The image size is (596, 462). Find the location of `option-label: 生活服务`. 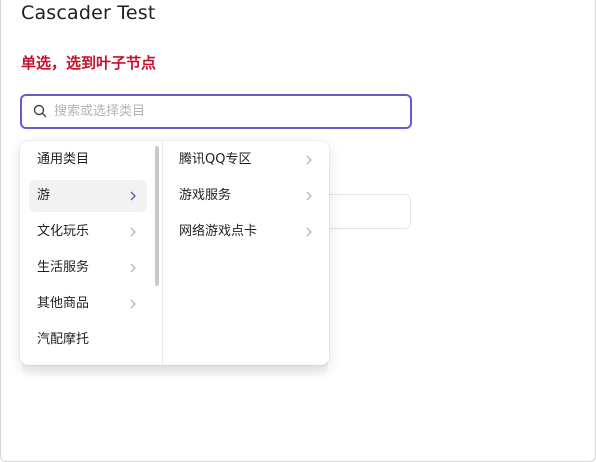

option-label: 生活服务 is located at coordinates (63, 267).